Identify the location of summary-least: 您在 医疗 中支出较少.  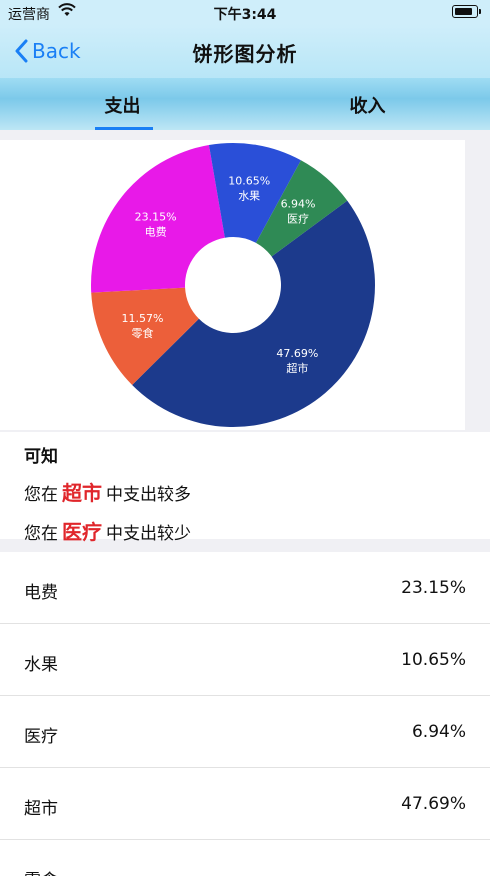
(257, 530).